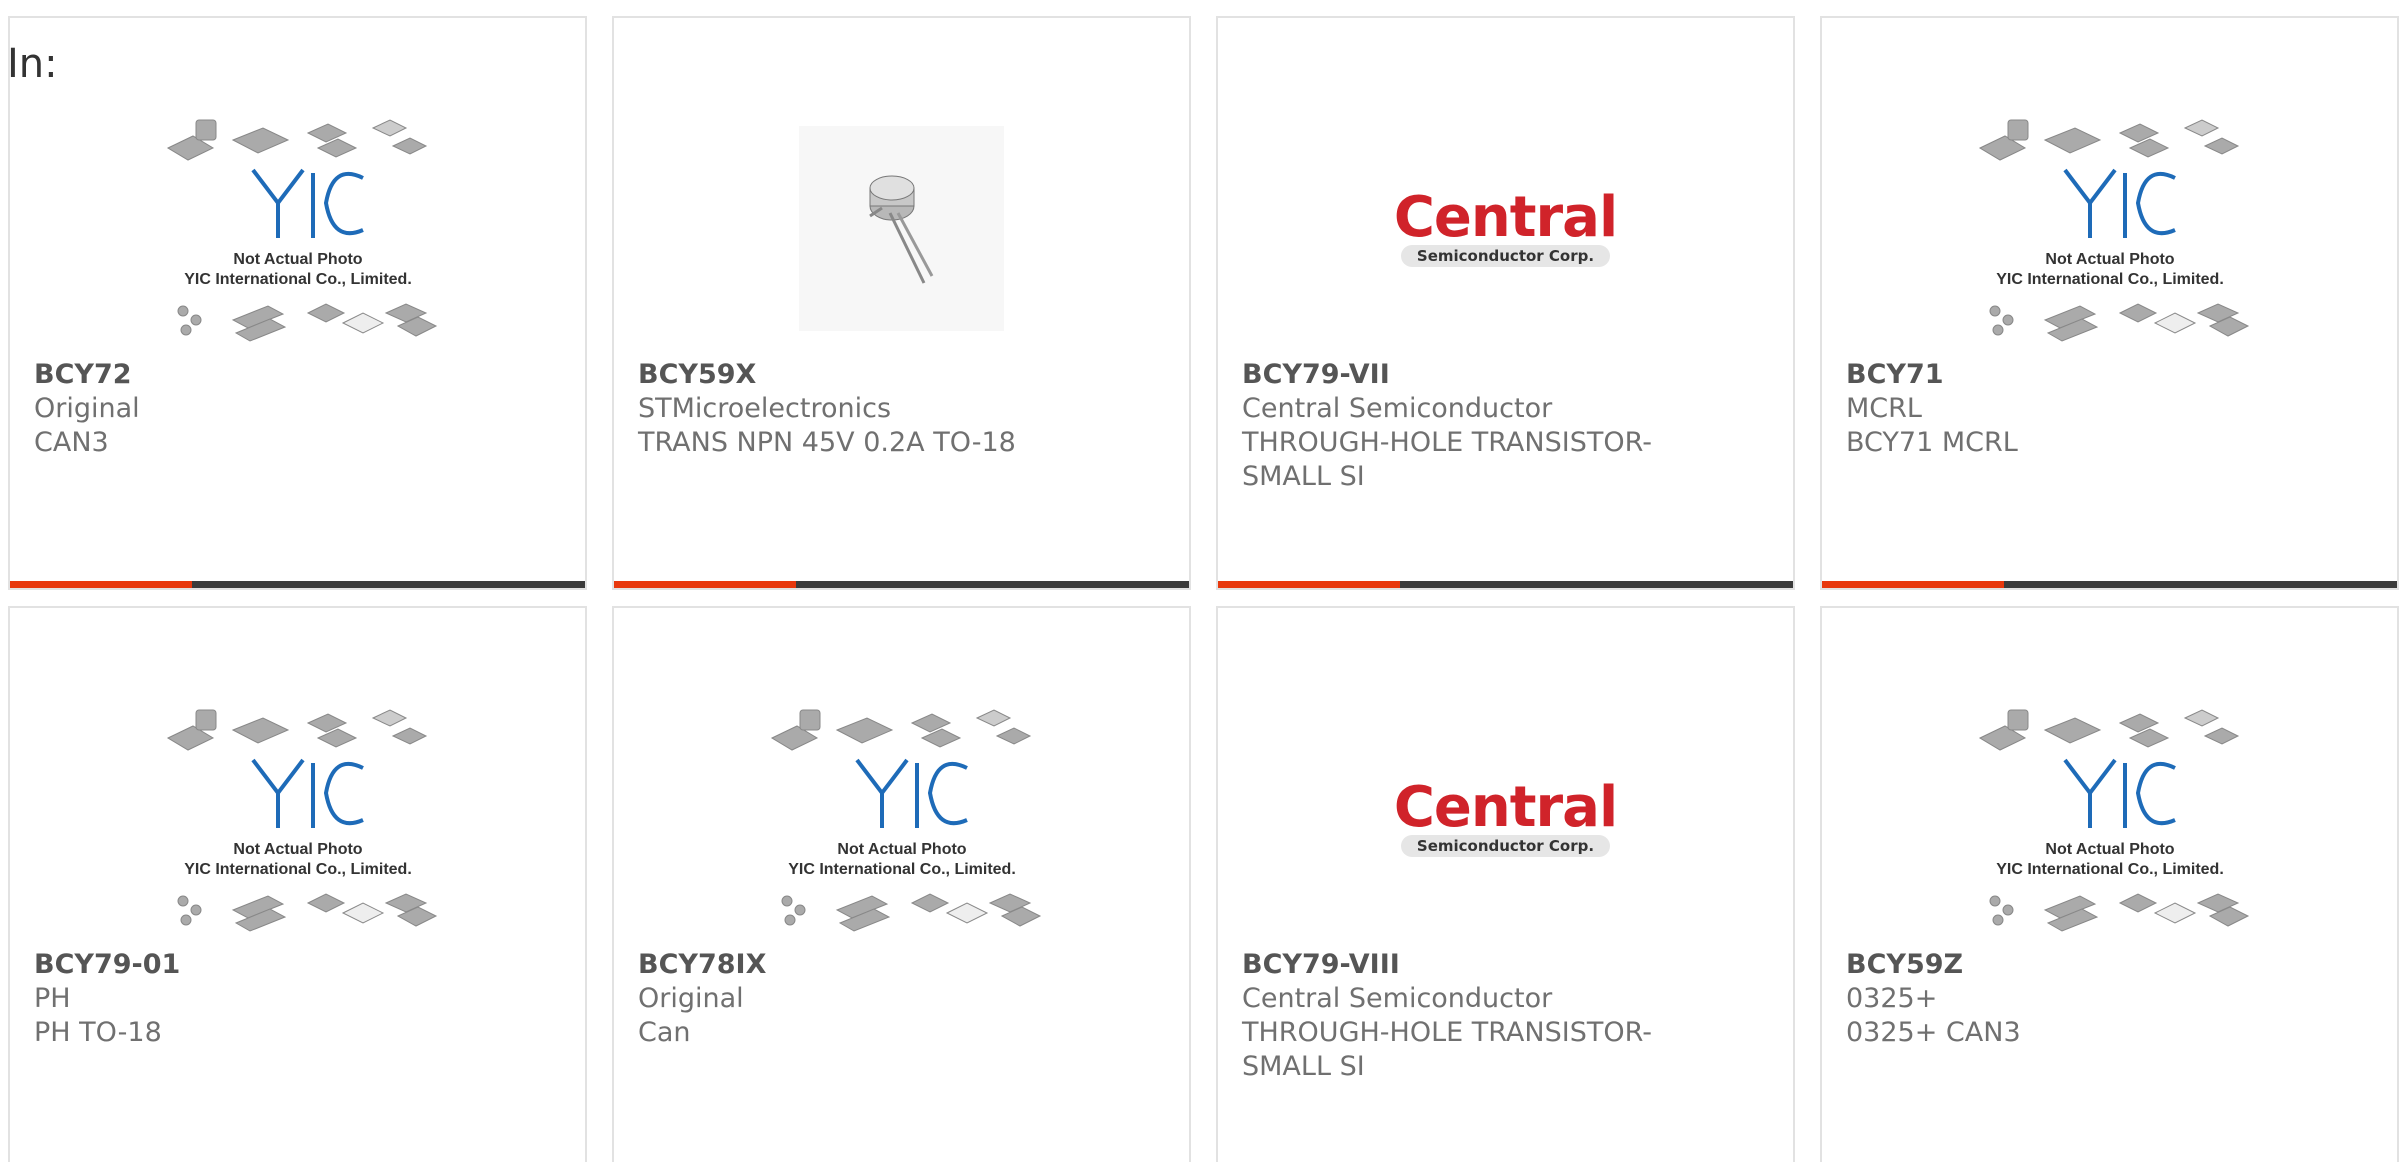 The image size is (2400, 1162). What do you see at coordinates (2109, 999) in the screenshot?
I see `product-info: BCY59Z 0325+ 0325+ CAN3` at bounding box center [2109, 999].